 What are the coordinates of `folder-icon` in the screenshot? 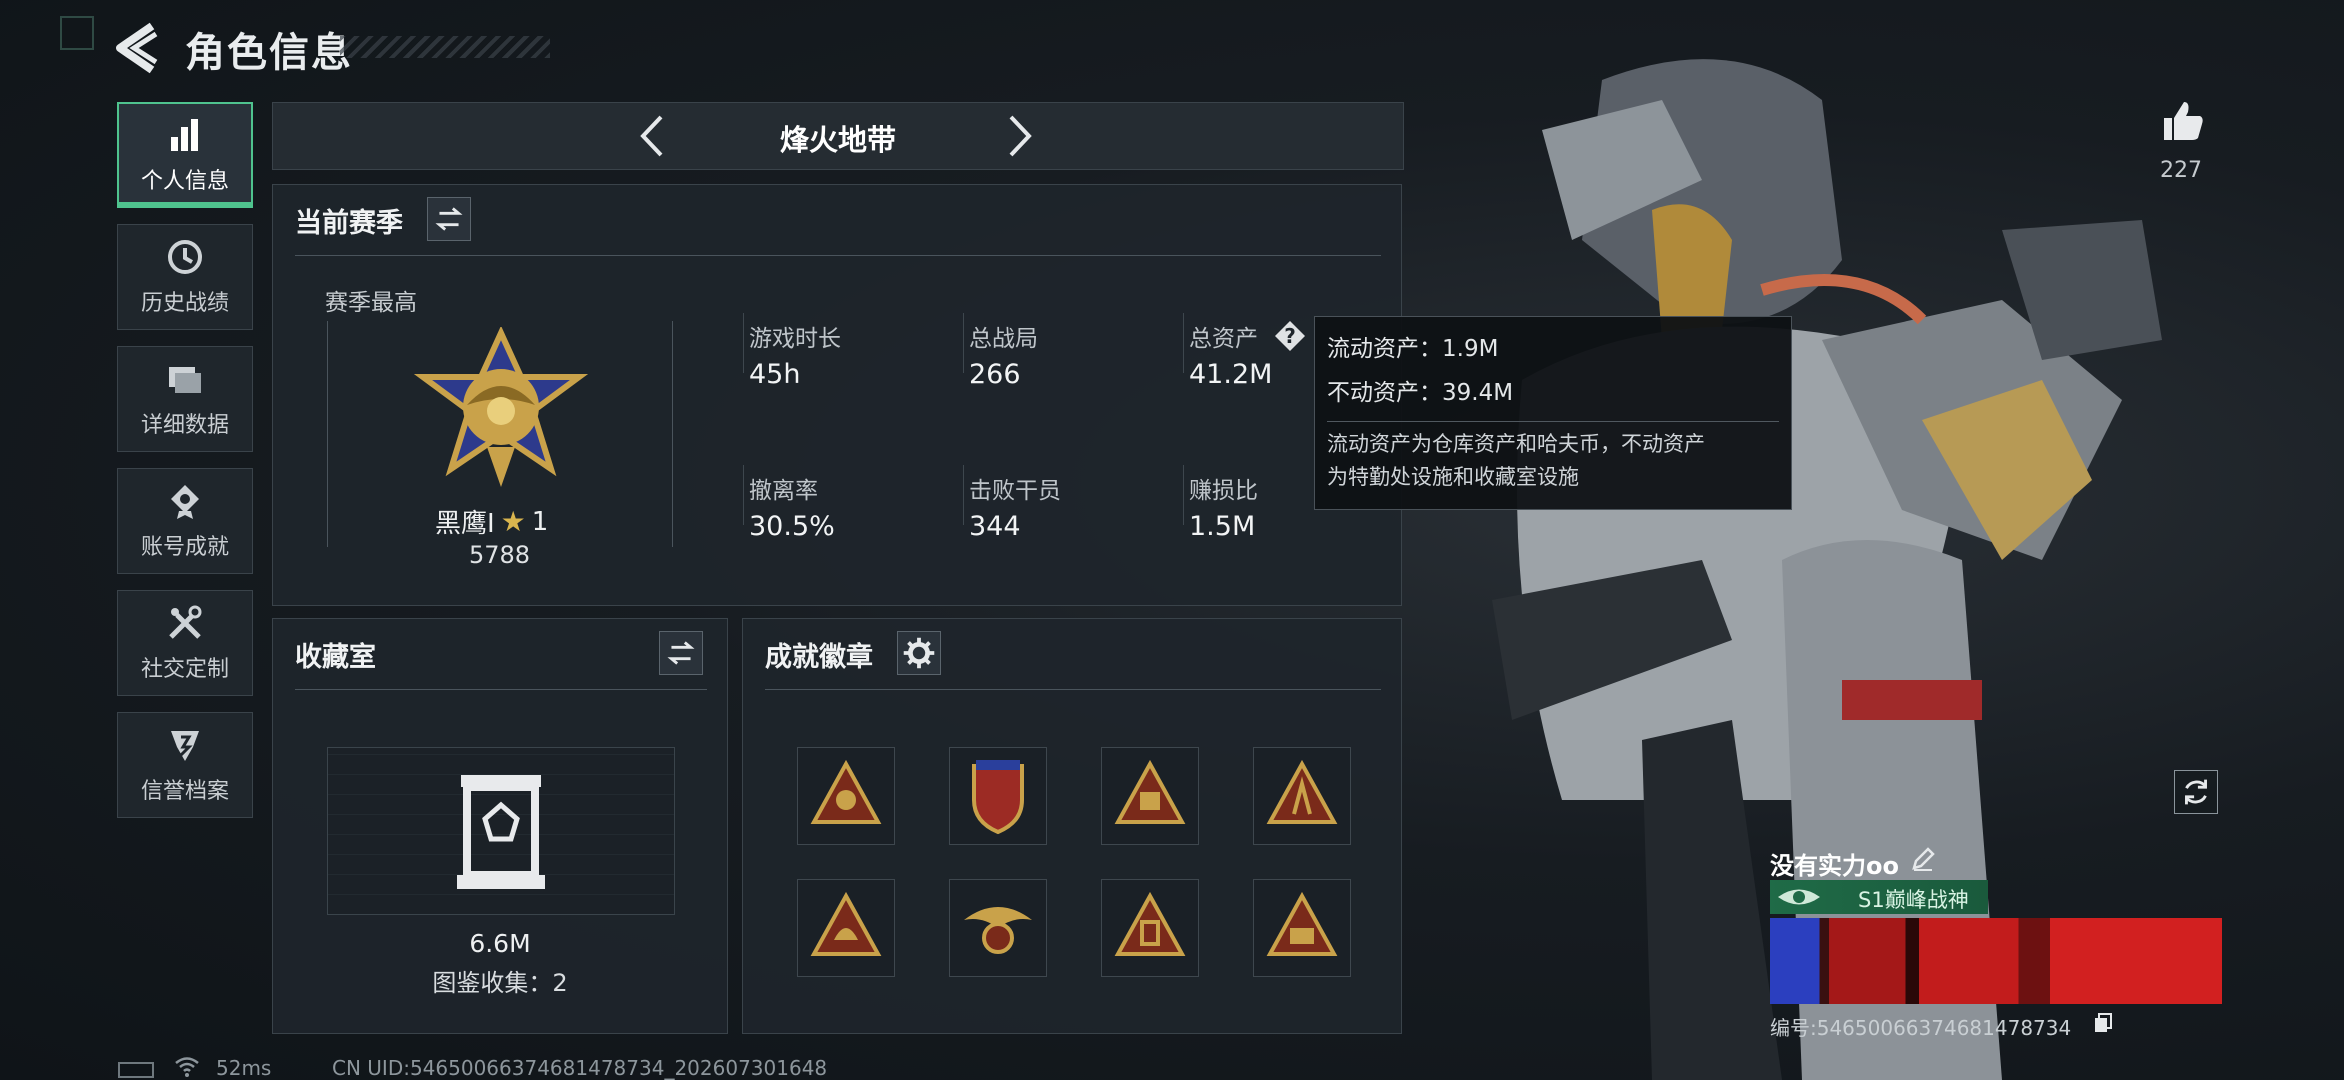 It's located at (185, 380).